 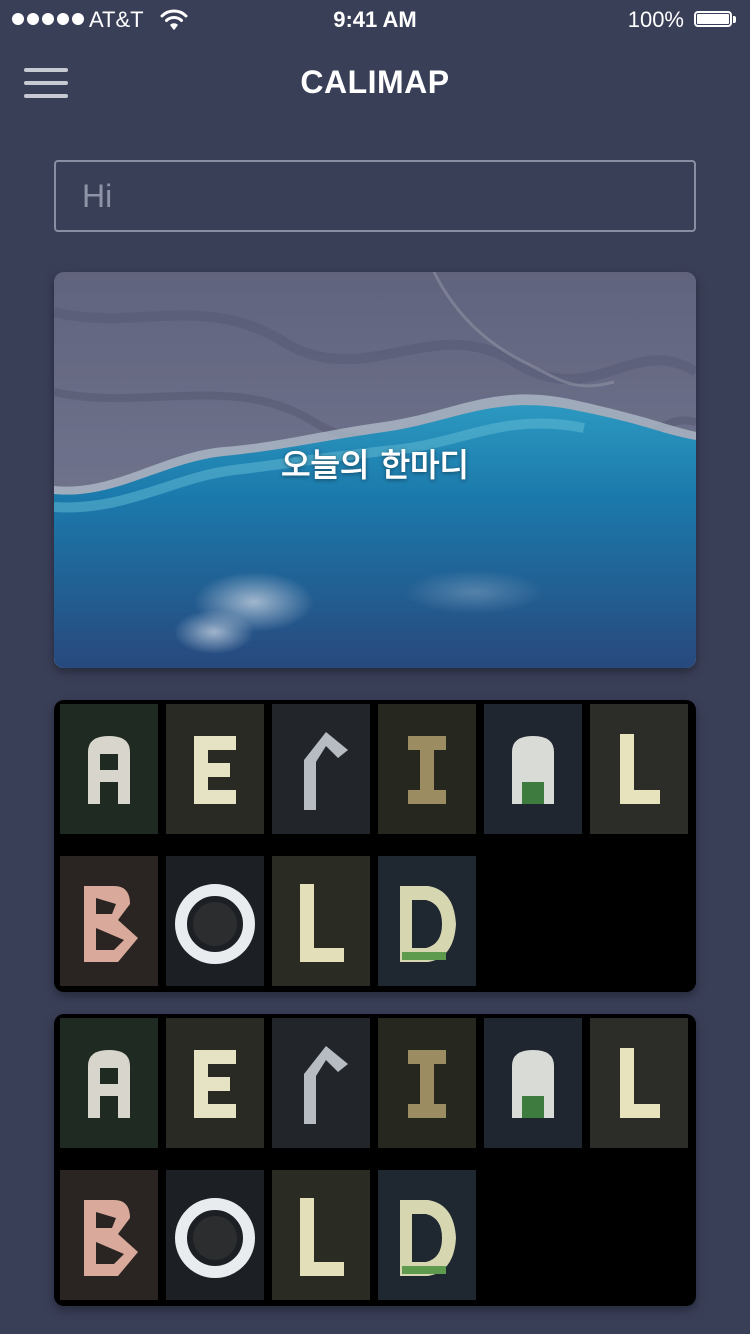 I want to click on page-title: CALIMAP, so click(x=375, y=82).